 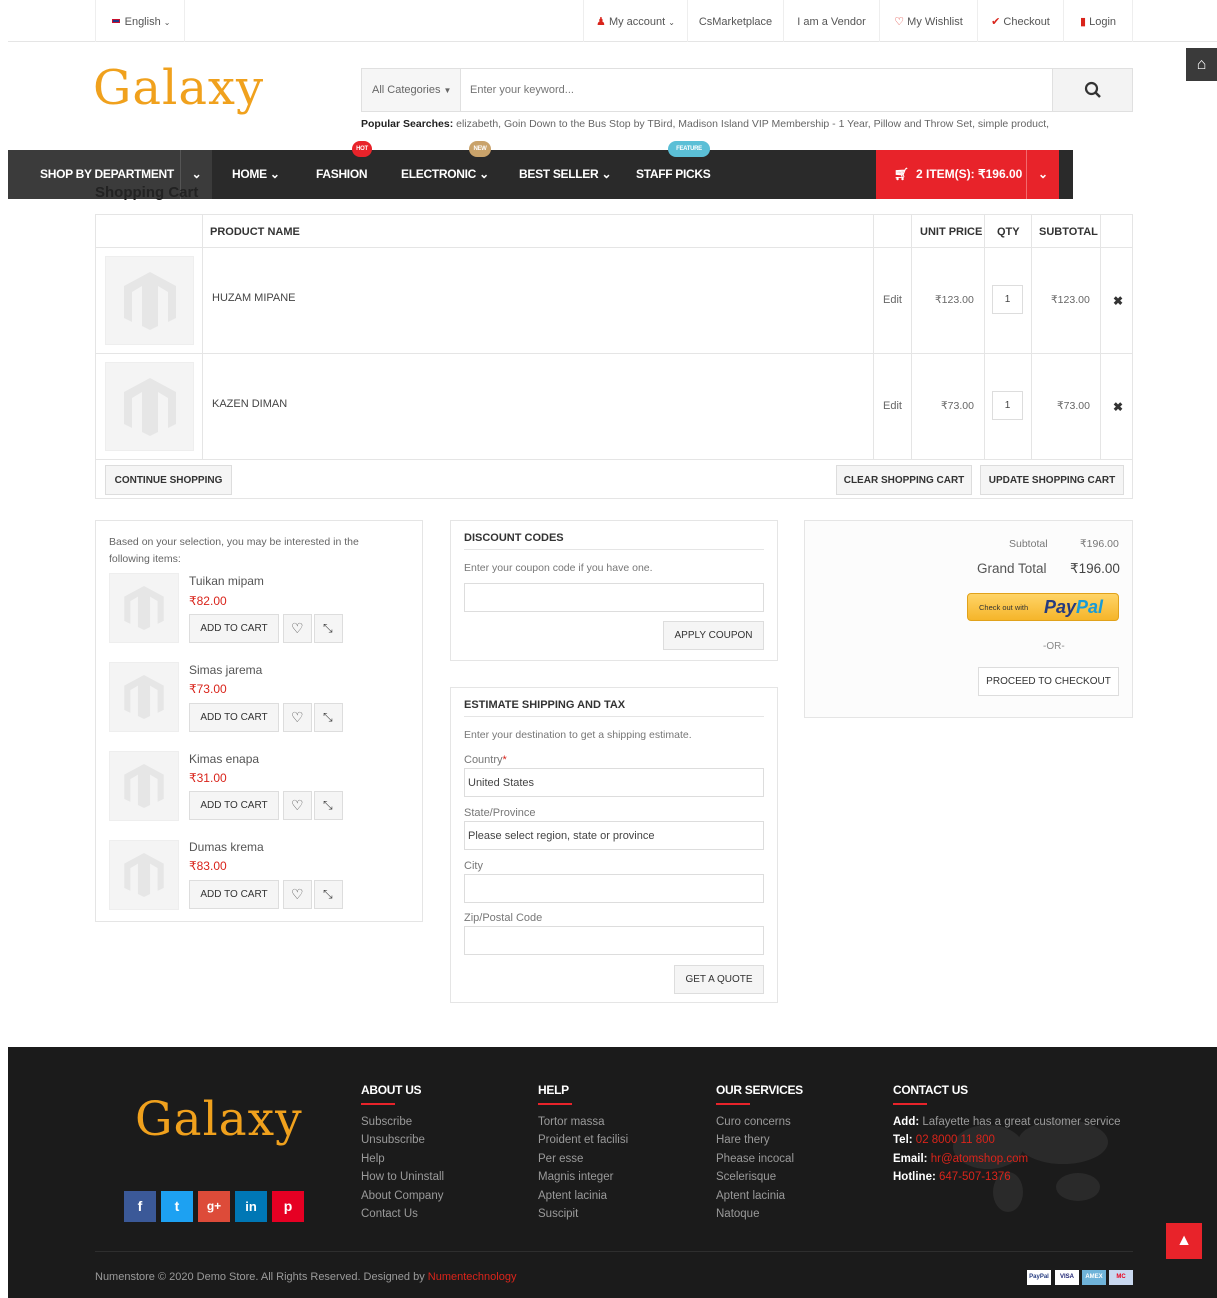 What do you see at coordinates (928, 21) in the screenshot?
I see `wishlist-link: ♡ My Wishlist` at bounding box center [928, 21].